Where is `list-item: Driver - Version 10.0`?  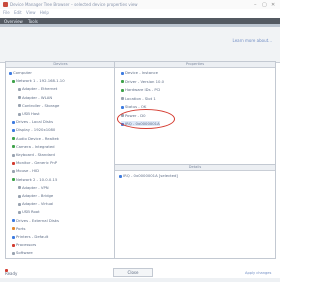
list-item: Driver - Version 10.0 is located at coordinates (142, 81).